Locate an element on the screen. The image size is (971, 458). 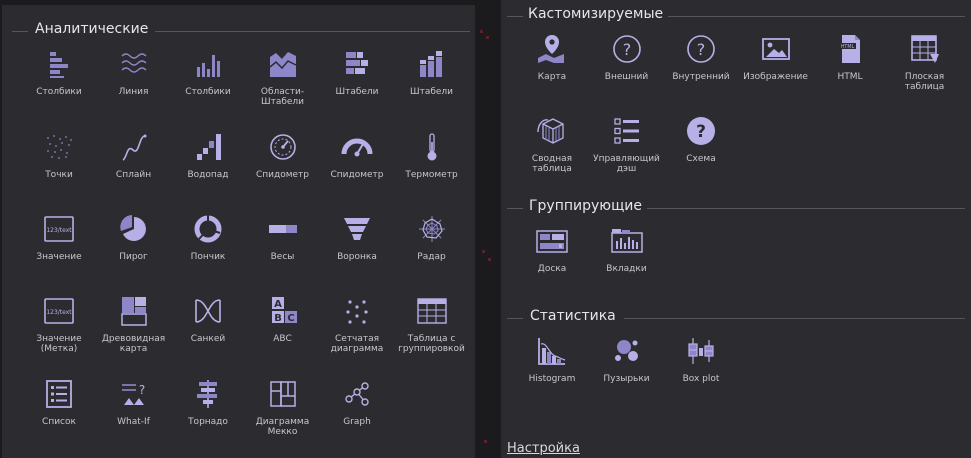
widget-label: Спидометр is located at coordinates (357, 175).